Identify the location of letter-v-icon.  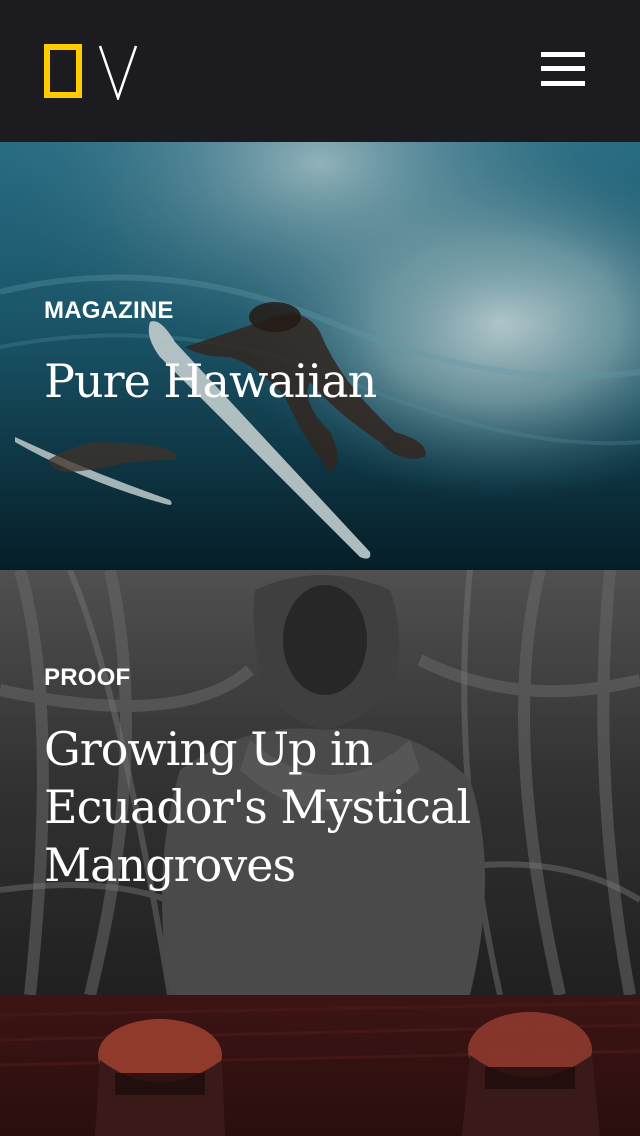
(118, 72).